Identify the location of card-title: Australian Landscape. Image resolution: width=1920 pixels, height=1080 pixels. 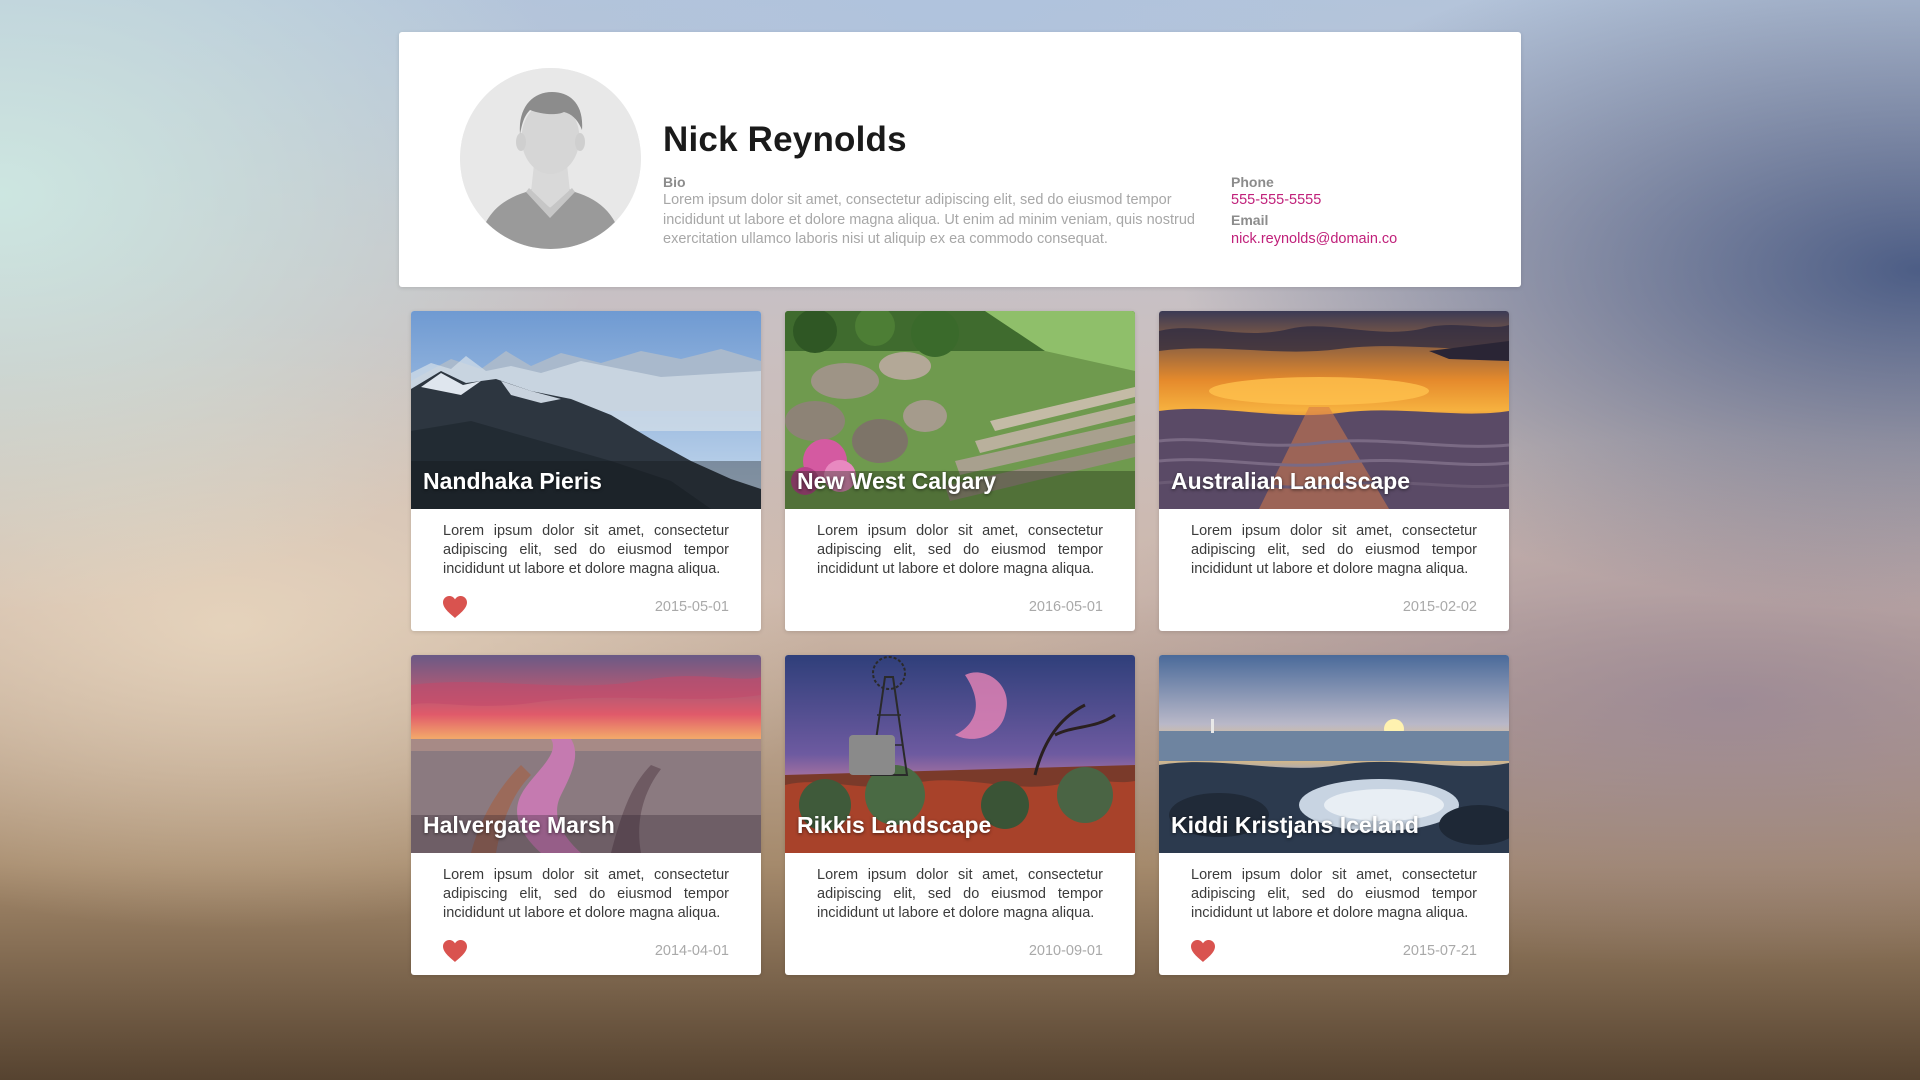
(1291, 481).